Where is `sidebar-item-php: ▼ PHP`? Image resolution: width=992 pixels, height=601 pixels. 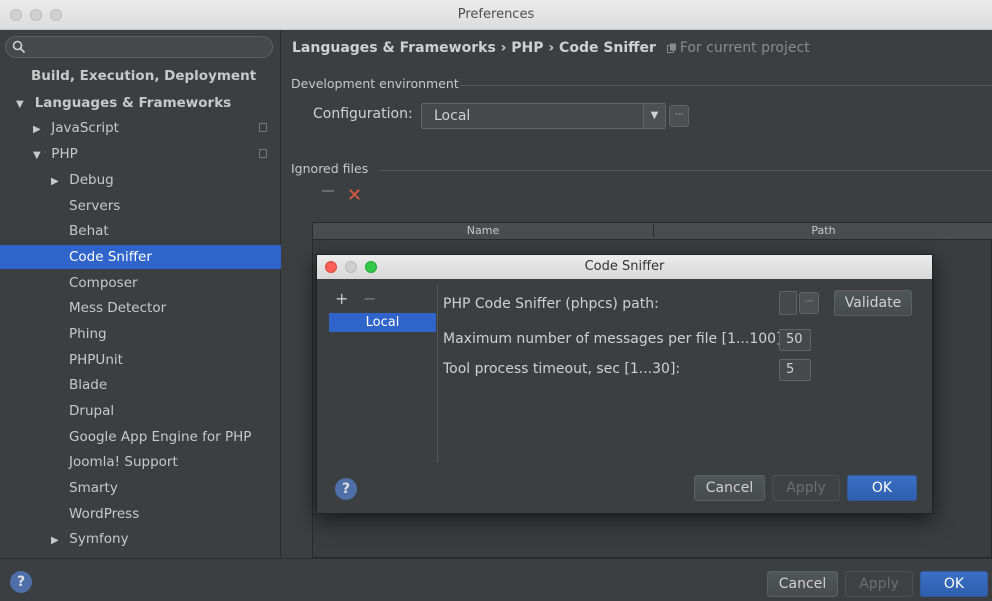
sidebar-item-php: ▼ PHP is located at coordinates (140, 154).